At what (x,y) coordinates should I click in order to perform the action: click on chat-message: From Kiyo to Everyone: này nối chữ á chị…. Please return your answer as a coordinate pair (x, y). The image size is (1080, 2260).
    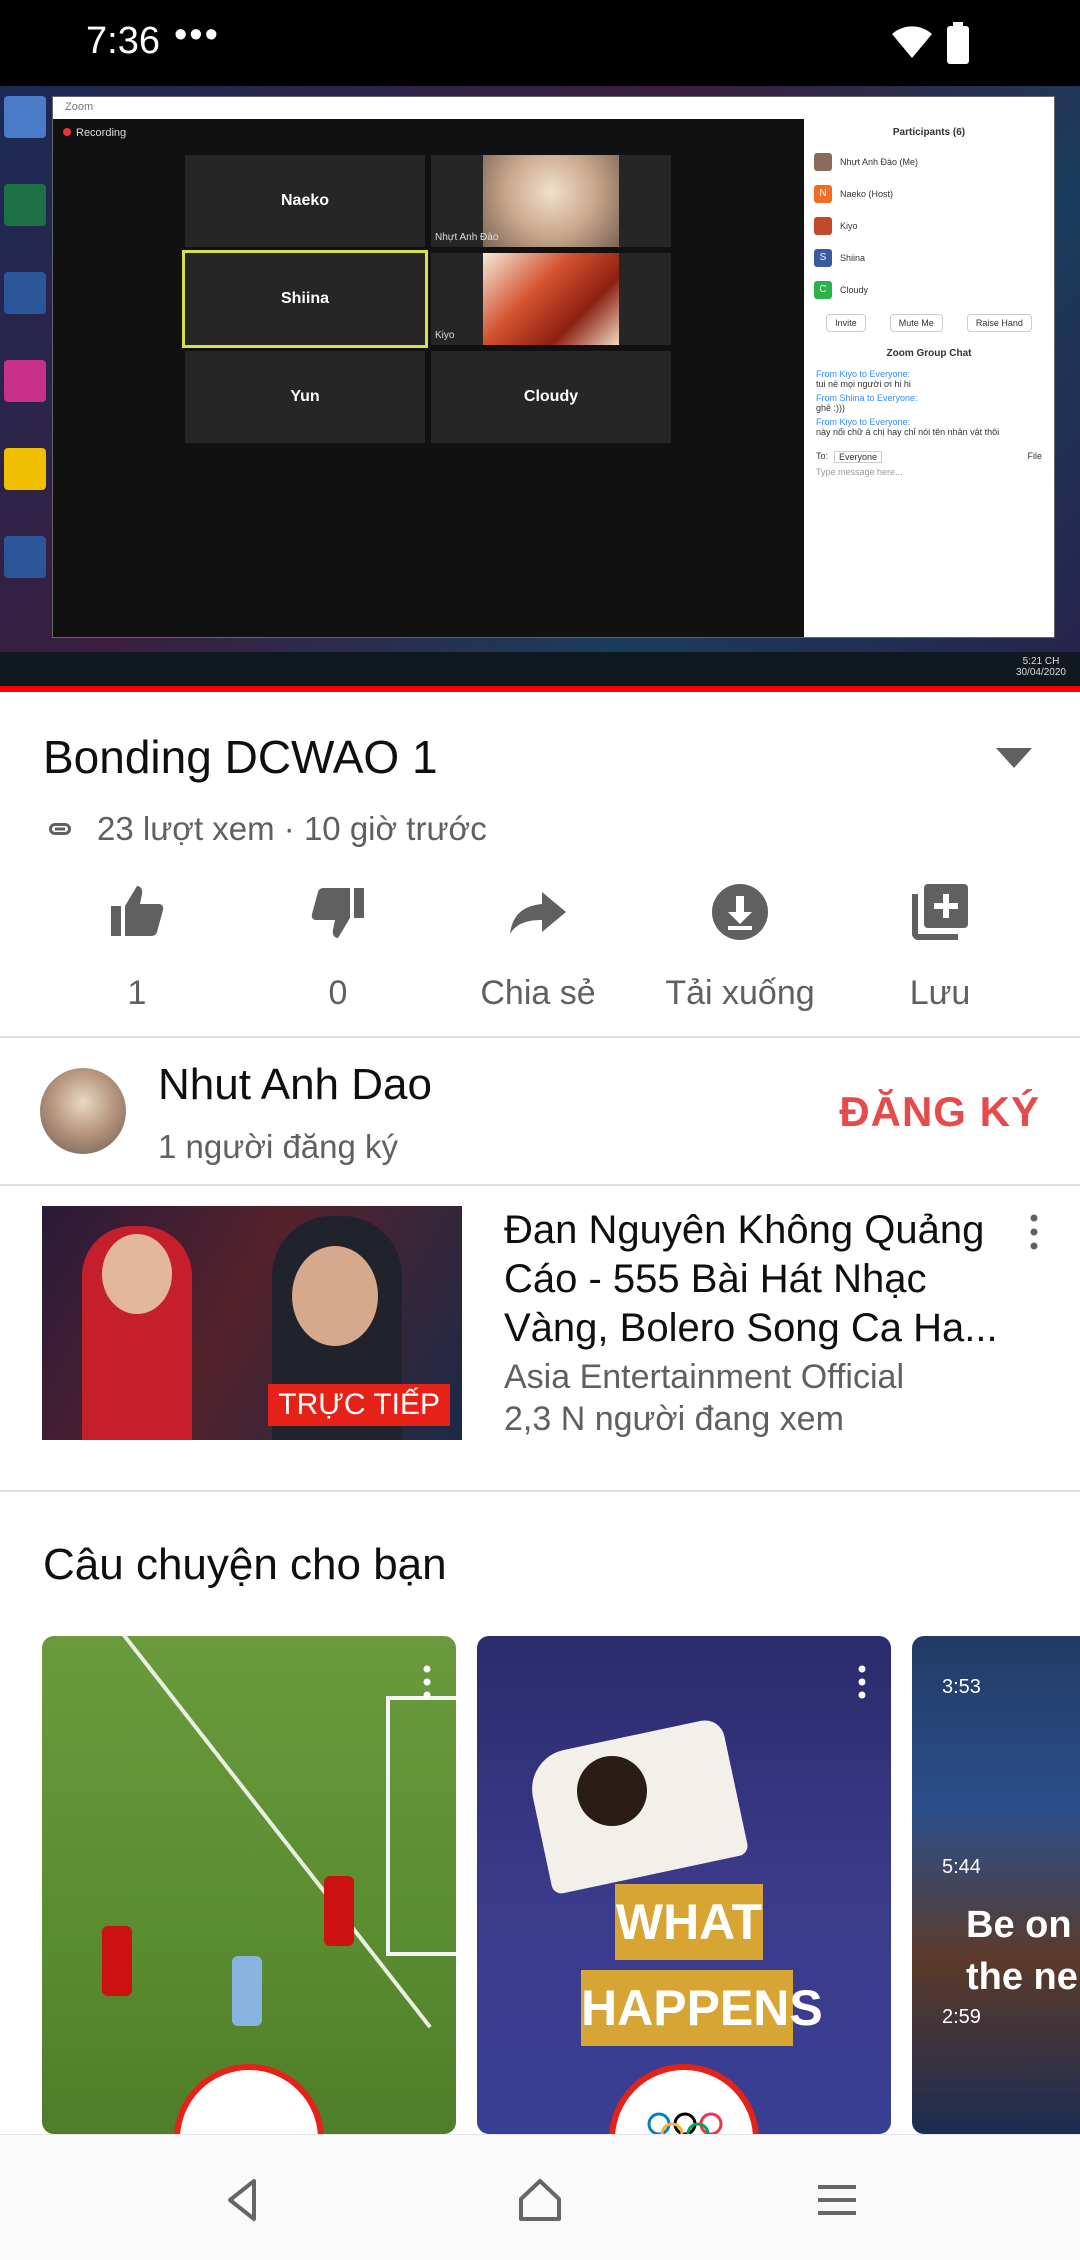
    Looking at the image, I should click on (929, 427).